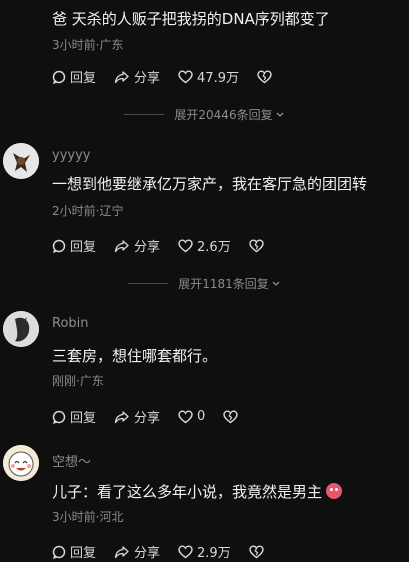 This screenshot has width=409, height=562. Describe the element at coordinates (223, 115) in the screenshot. I see `expand-replies-label: 展开20446条回复` at that location.